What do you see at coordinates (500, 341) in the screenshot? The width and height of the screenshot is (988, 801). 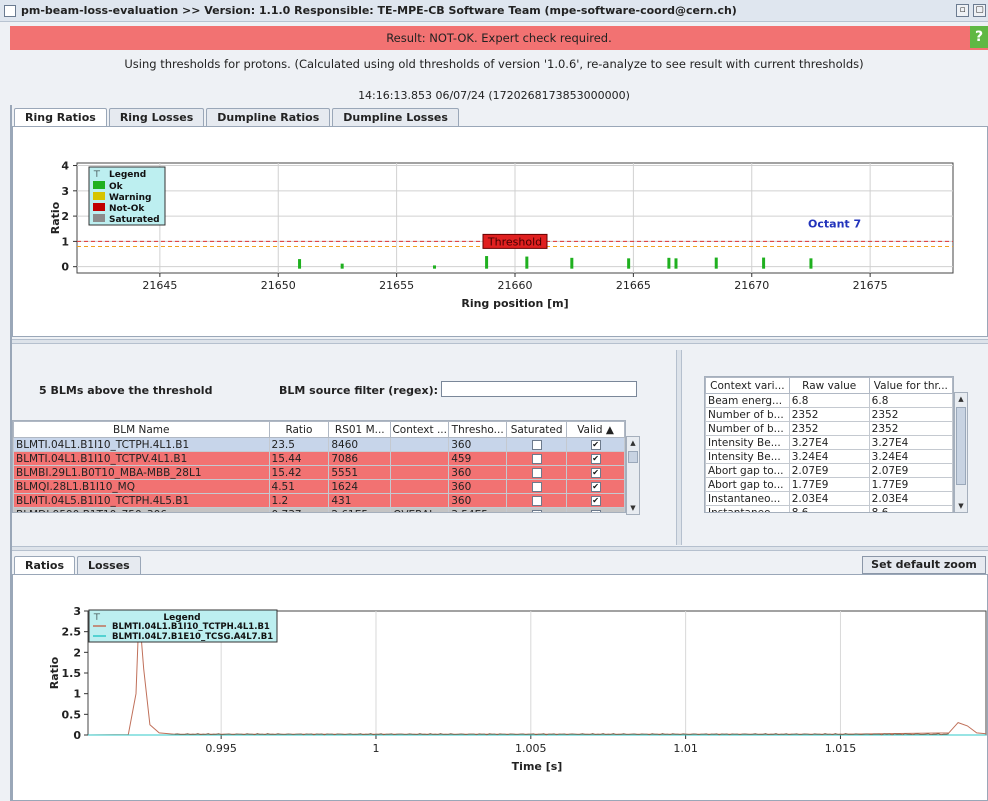 I see `horizontal-splitter-top` at bounding box center [500, 341].